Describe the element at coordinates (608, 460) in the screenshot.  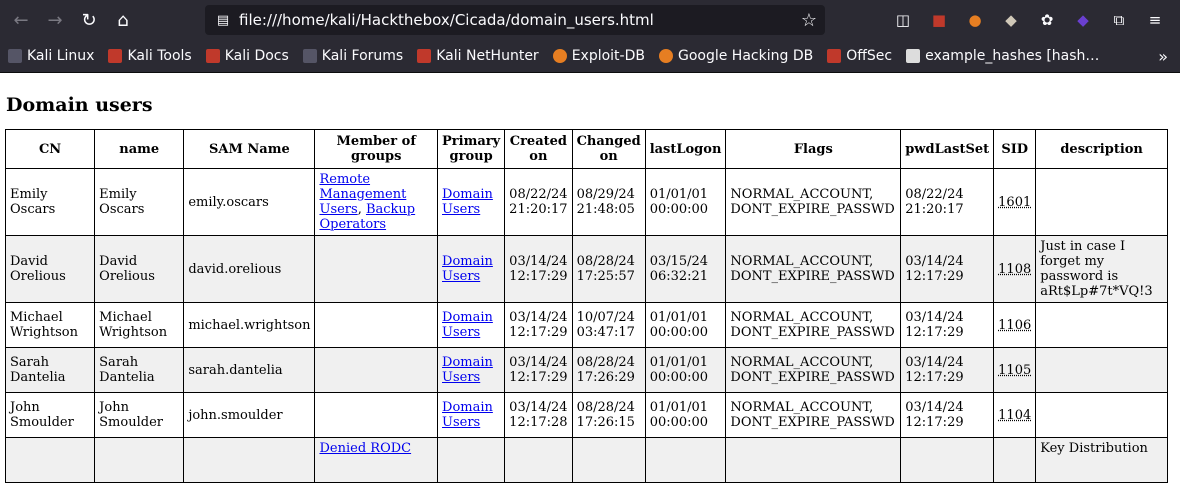
I see `cell-changed` at that location.